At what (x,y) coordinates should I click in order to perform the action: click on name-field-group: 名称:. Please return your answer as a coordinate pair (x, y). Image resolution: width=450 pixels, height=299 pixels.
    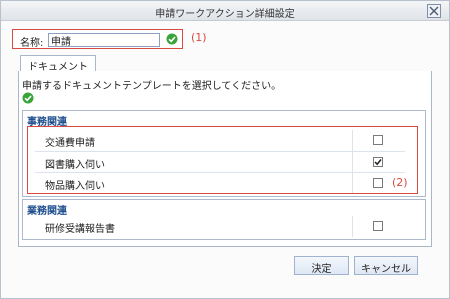
    Looking at the image, I should click on (97, 39).